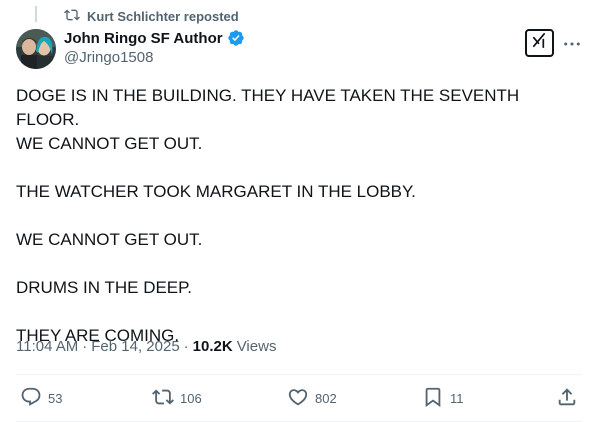 The height and width of the screenshot is (422, 598). What do you see at coordinates (36, 49) in the screenshot?
I see `author-avatar` at bounding box center [36, 49].